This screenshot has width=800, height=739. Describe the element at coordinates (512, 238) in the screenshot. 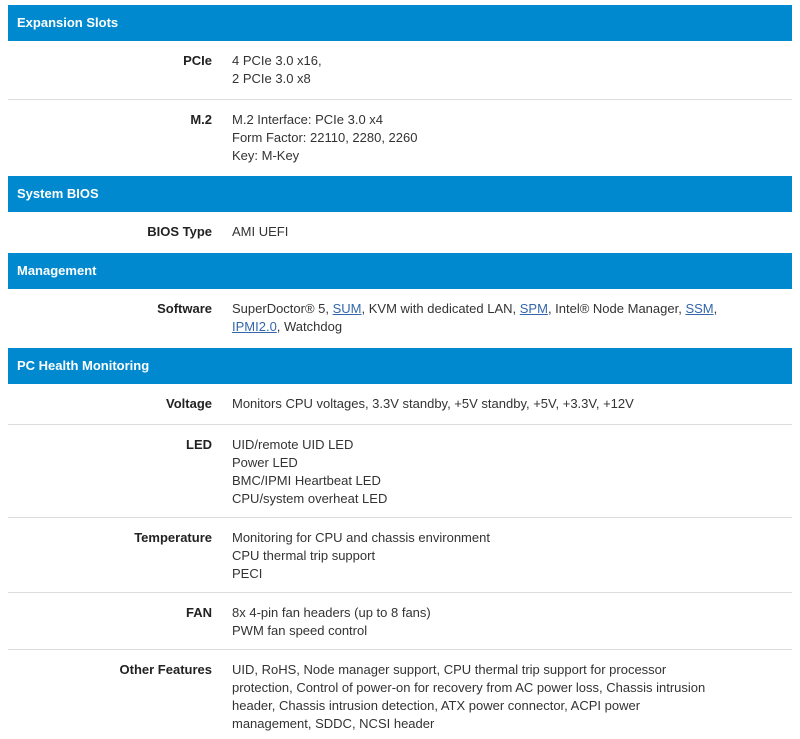

I see `spec-value: AMI UEFI` at that location.